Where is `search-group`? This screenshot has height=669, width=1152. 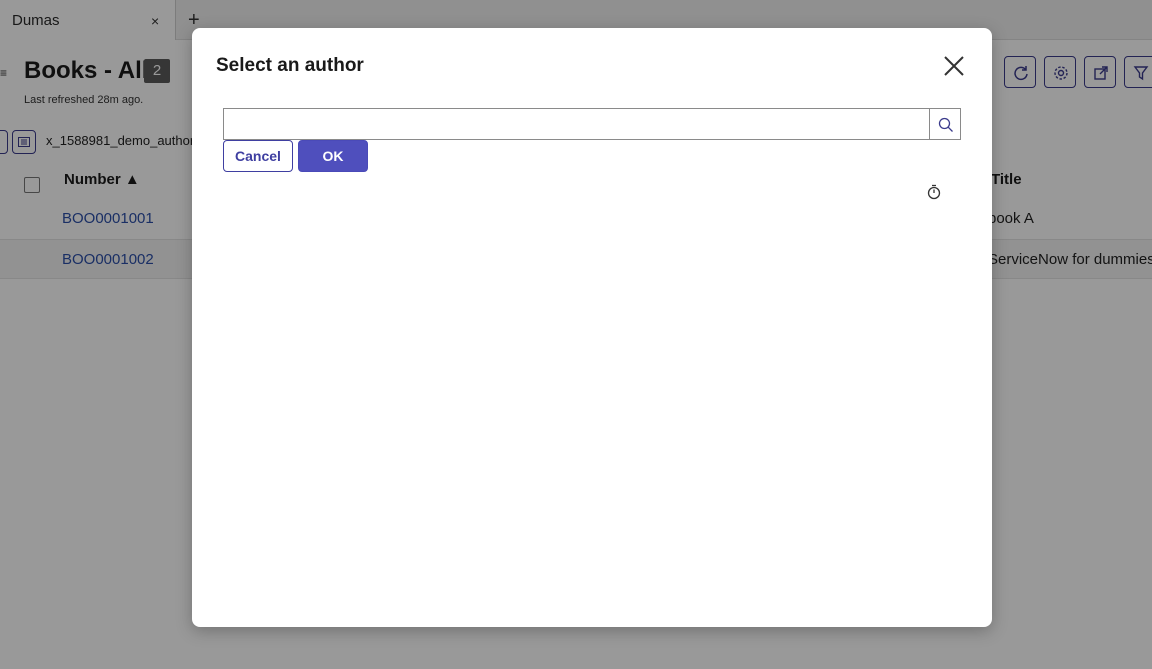
search-group is located at coordinates (592, 124).